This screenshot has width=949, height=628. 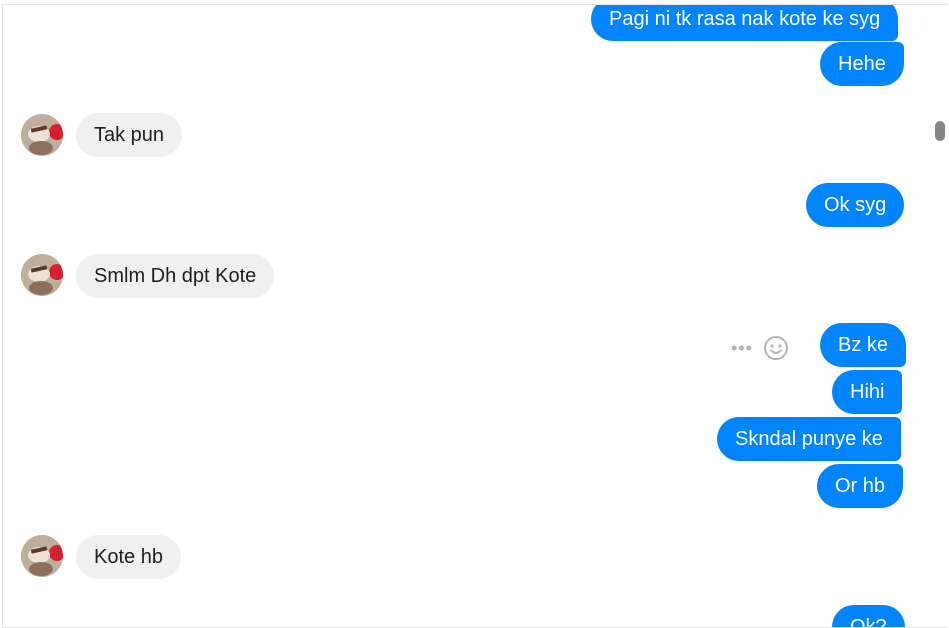 I want to click on emoji-reaction-icon, so click(x=776, y=348).